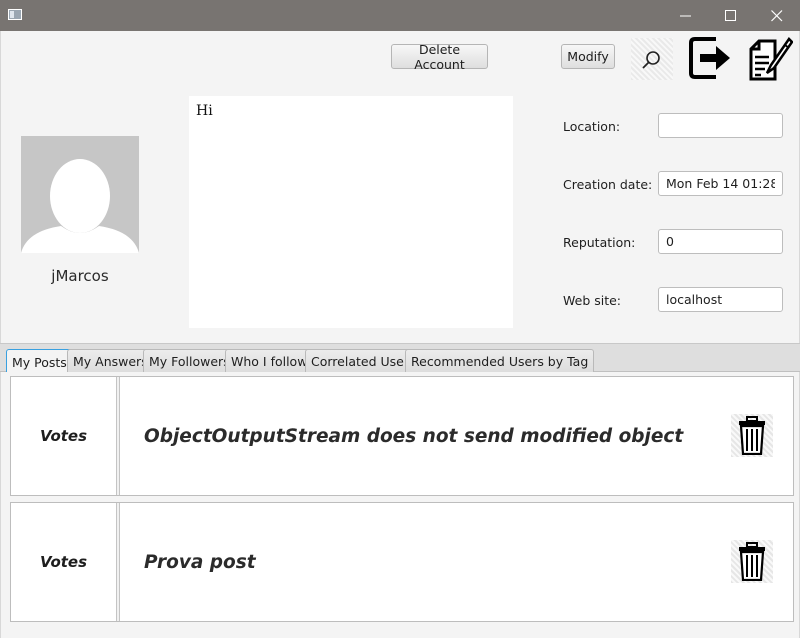 This screenshot has width=800, height=638. I want to click on tab-who-i-follow: Who I follow, so click(269, 361).